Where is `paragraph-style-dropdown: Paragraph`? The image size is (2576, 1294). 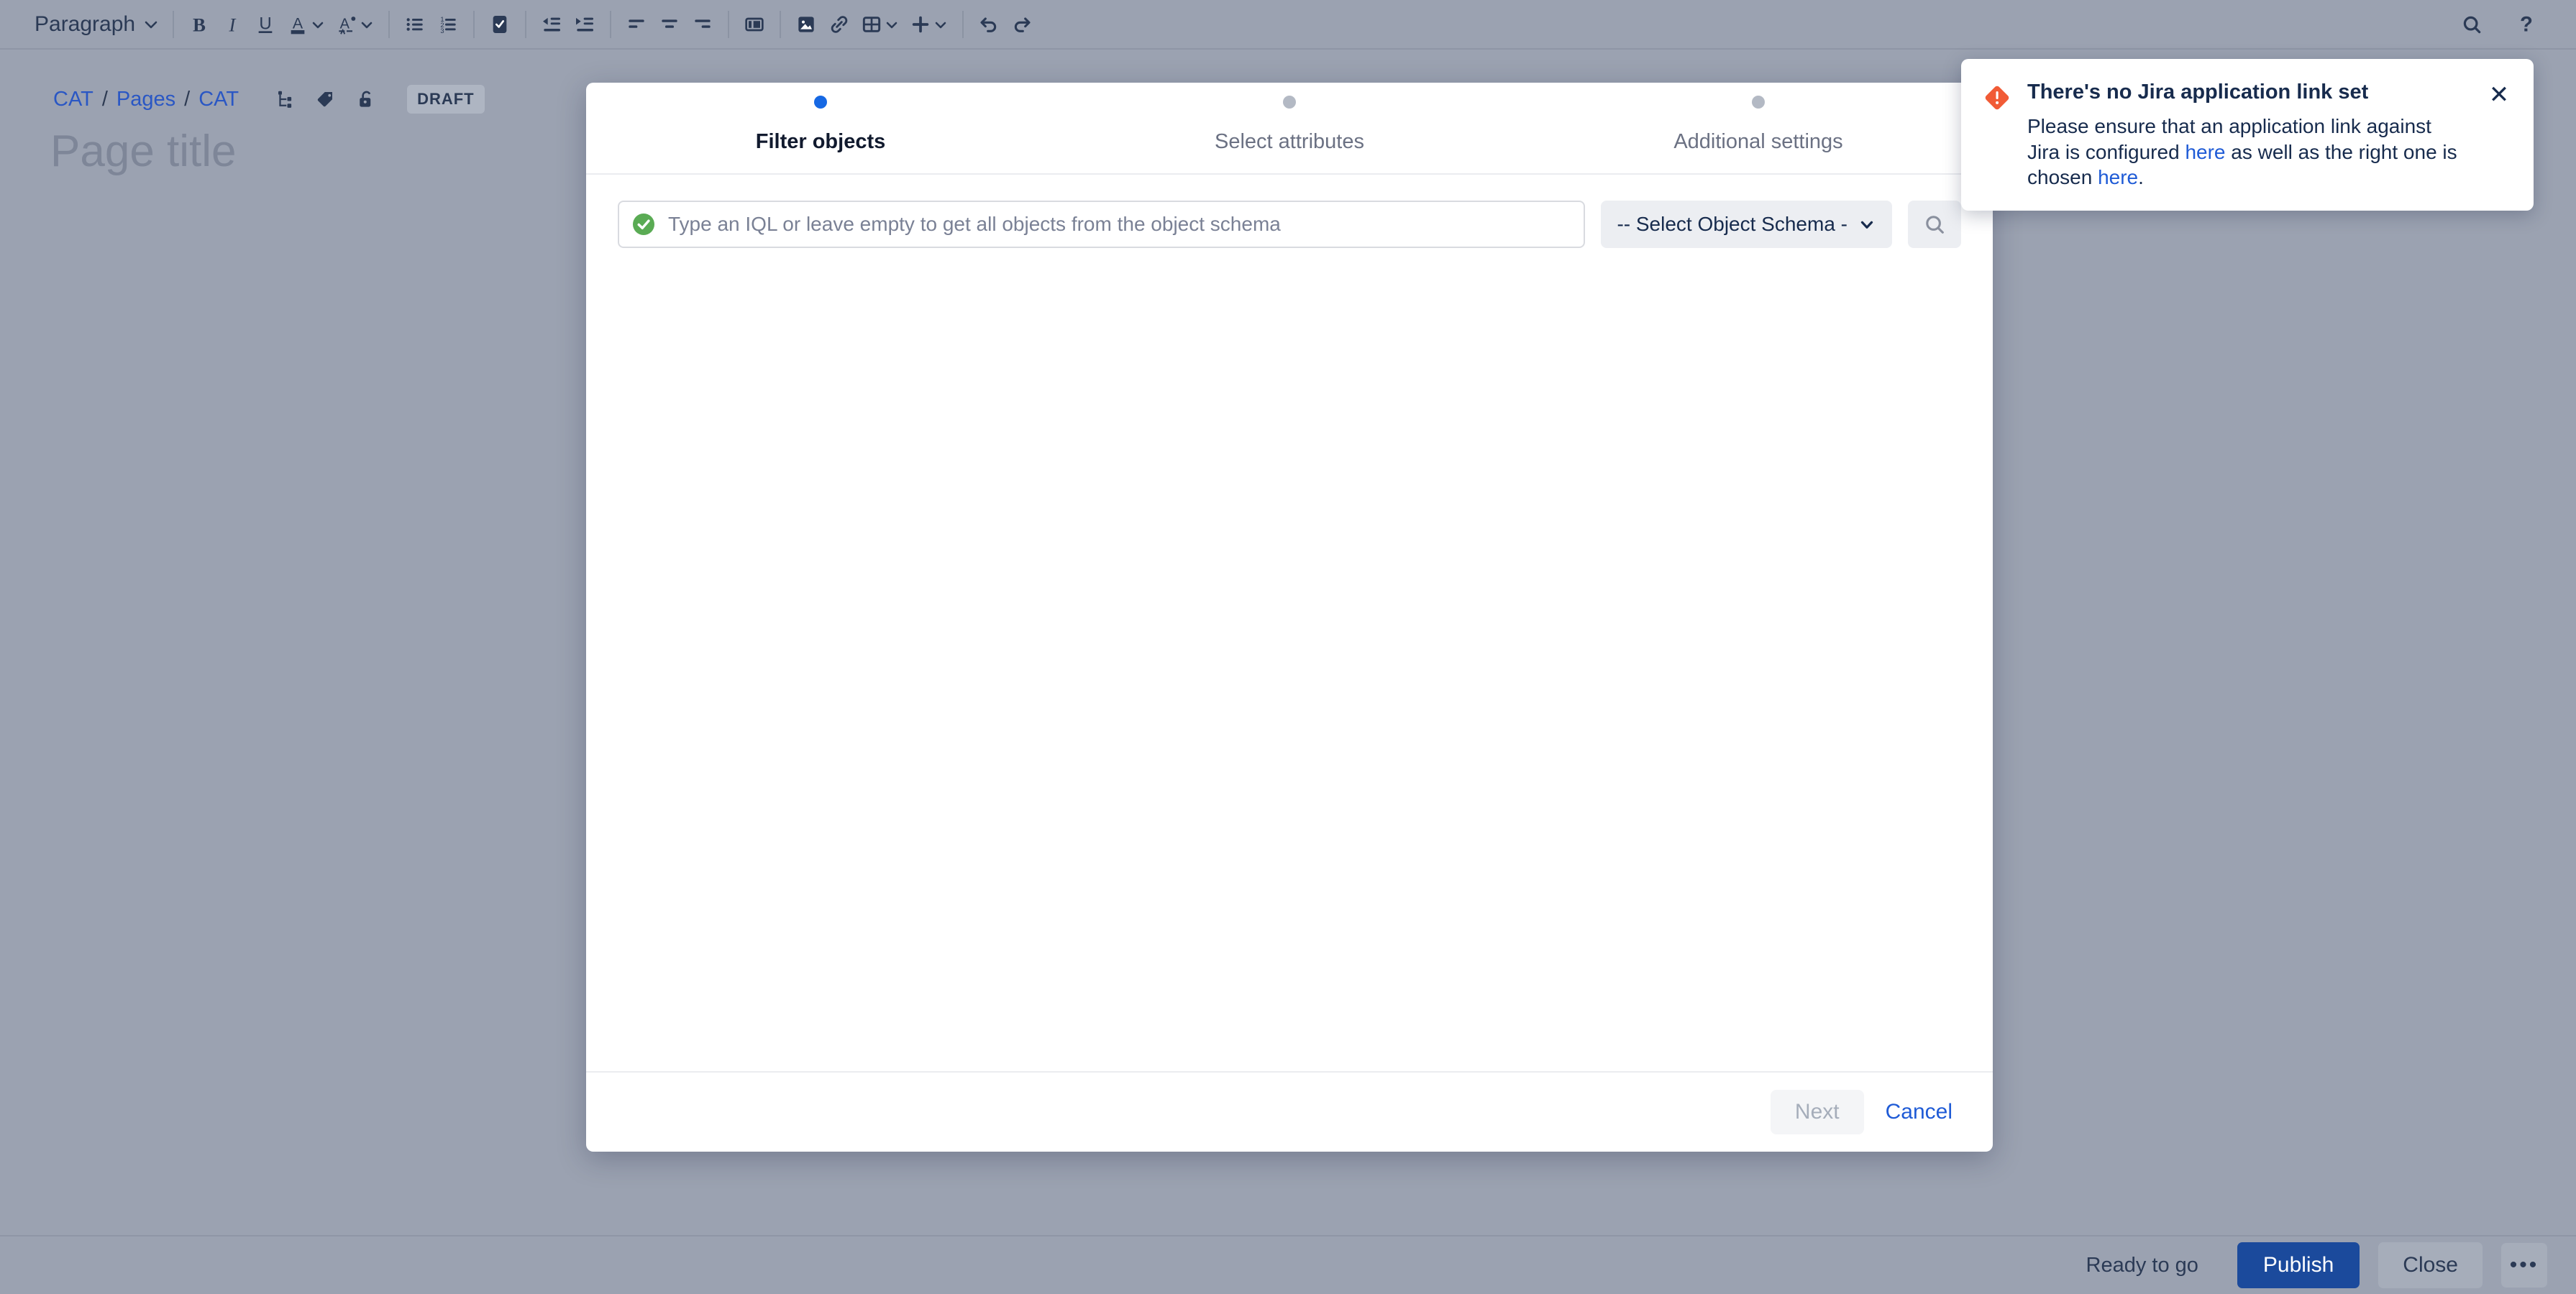
paragraph-style-dropdown: Paragraph is located at coordinates (90, 24).